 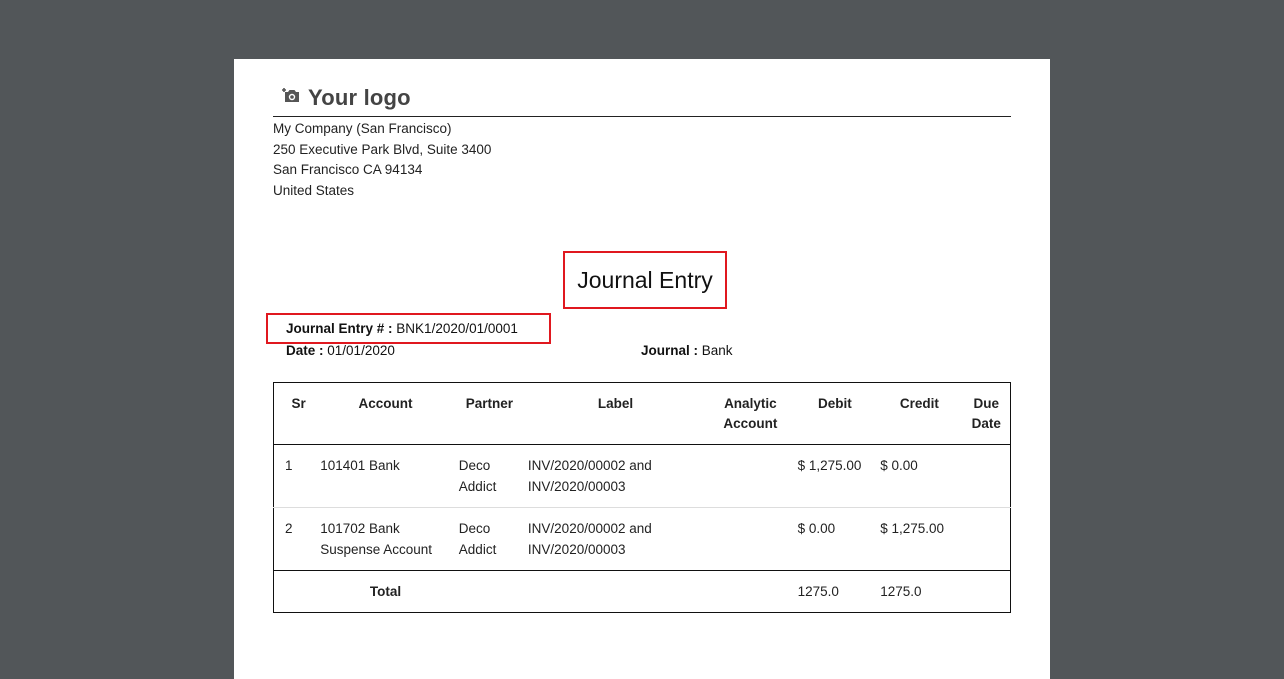 I want to click on company-country: United States, so click(x=314, y=190).